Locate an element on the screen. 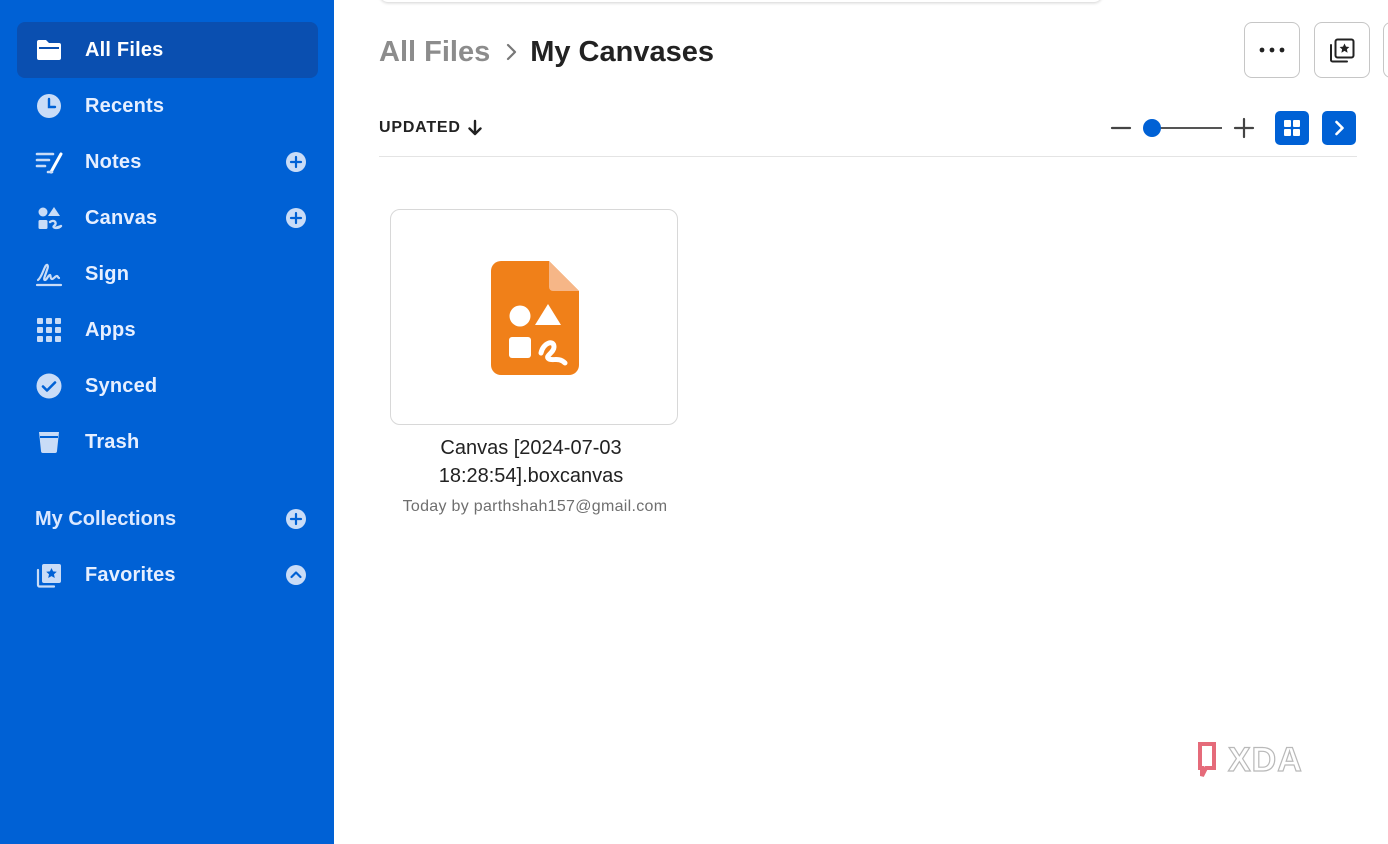  add-canvas-icon is located at coordinates (296, 218).